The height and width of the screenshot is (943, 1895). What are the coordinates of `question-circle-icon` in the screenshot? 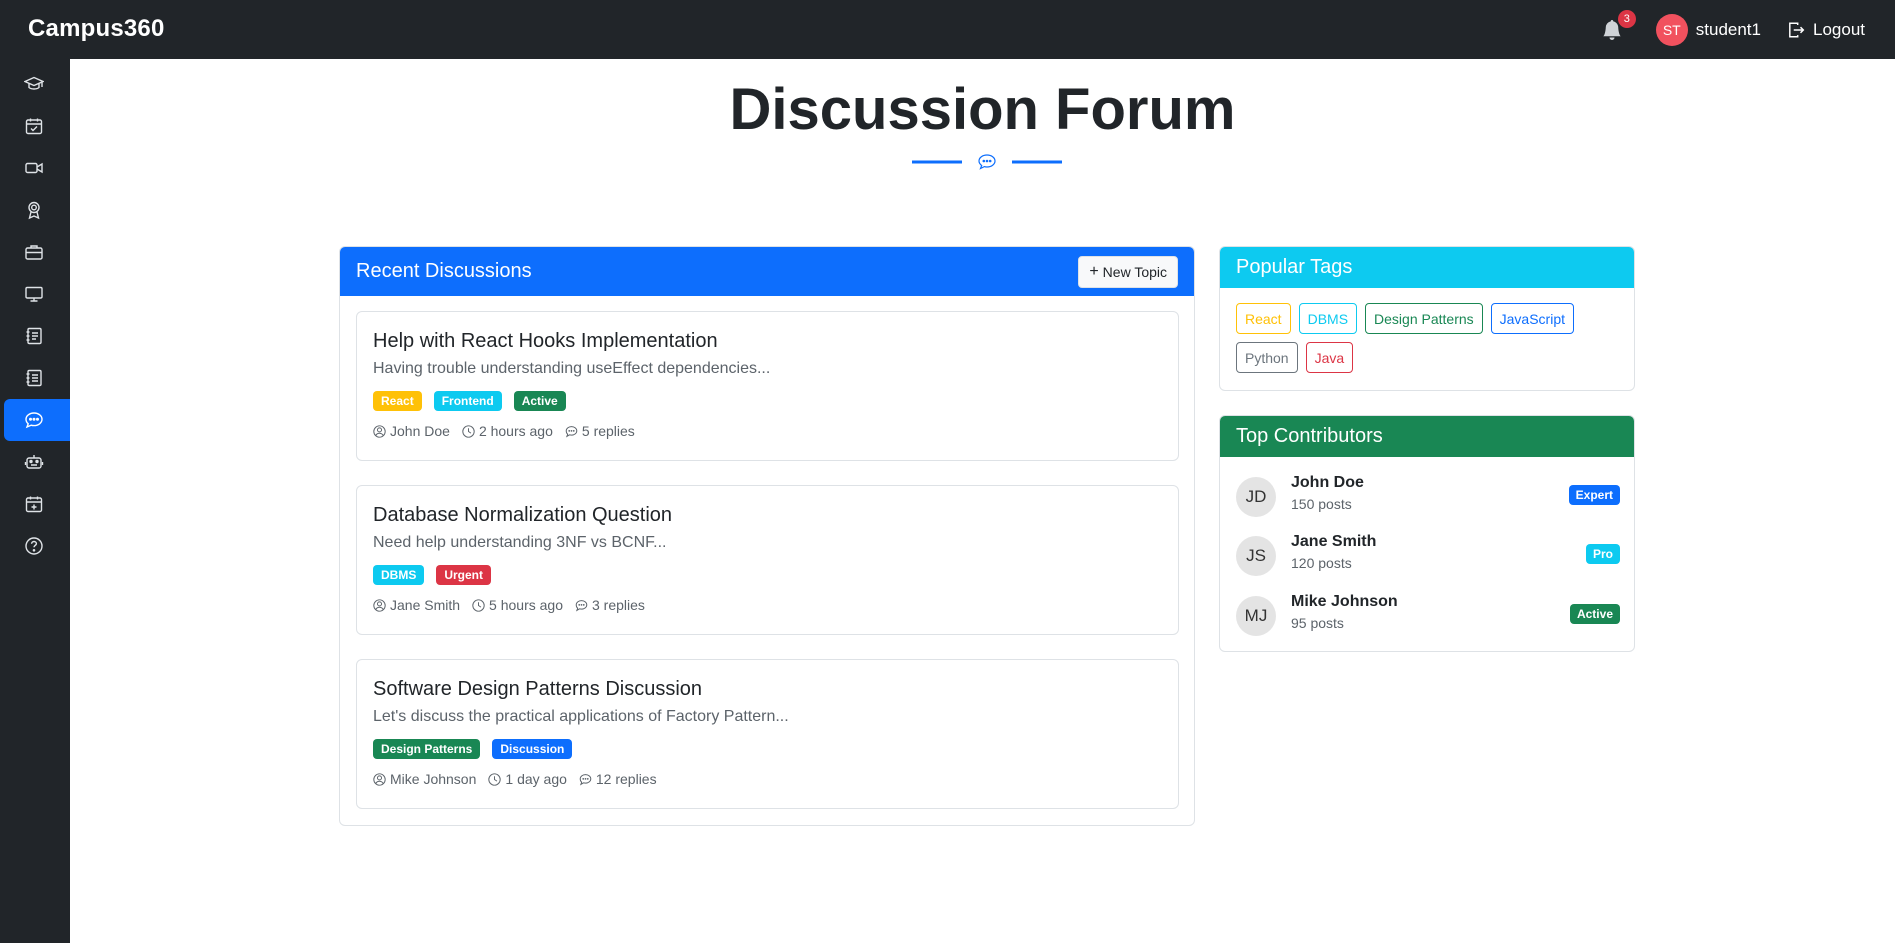 It's located at (34, 546).